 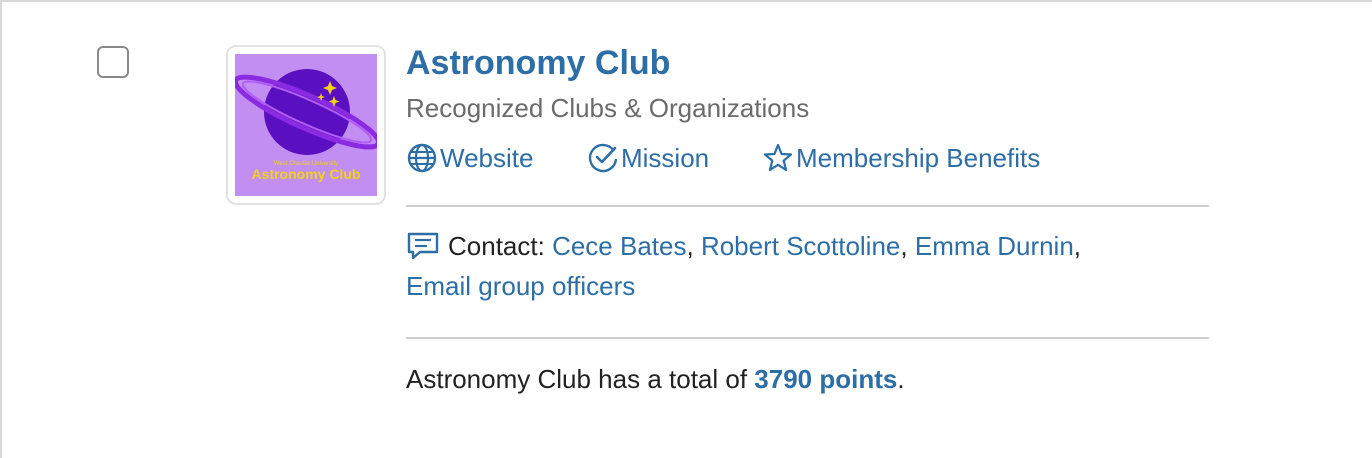 What do you see at coordinates (496, 245) in the screenshot?
I see `contact-label: Contact:` at bounding box center [496, 245].